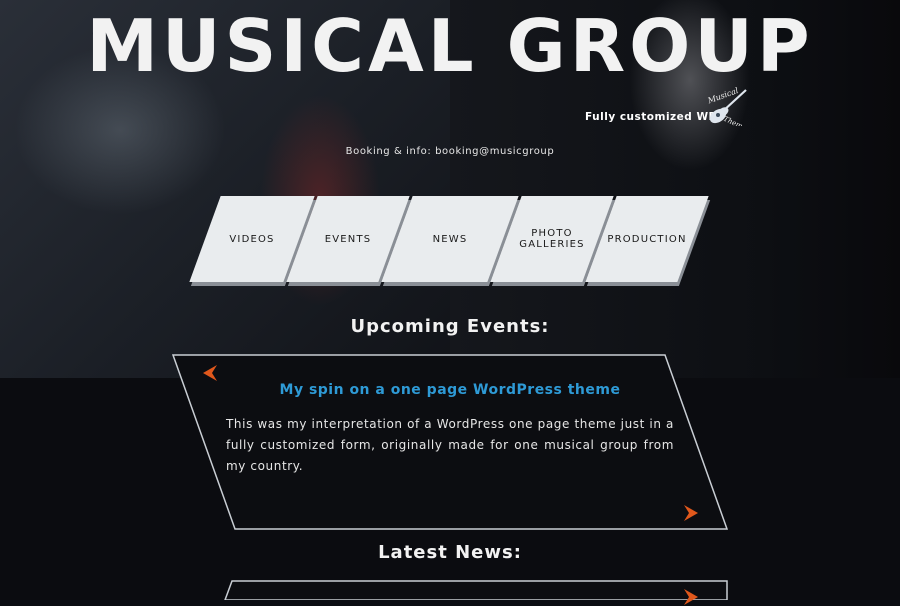 This screenshot has height=606, width=900. I want to click on news-heading: Latest News:, so click(450, 552).